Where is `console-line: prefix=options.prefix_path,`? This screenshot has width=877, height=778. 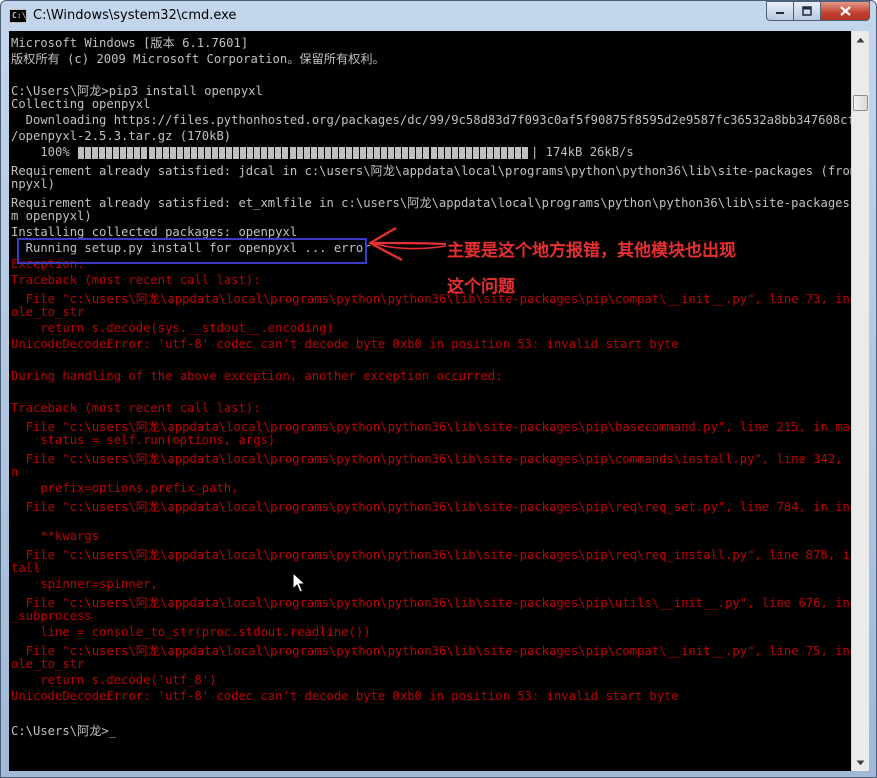 console-line: prefix=options.prefix_path, is located at coordinates (125, 488).